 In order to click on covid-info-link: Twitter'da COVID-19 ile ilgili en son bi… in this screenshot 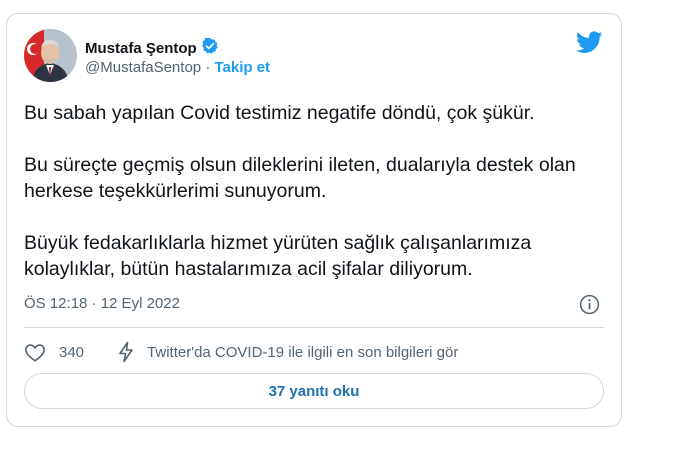, I will do `click(302, 352)`.